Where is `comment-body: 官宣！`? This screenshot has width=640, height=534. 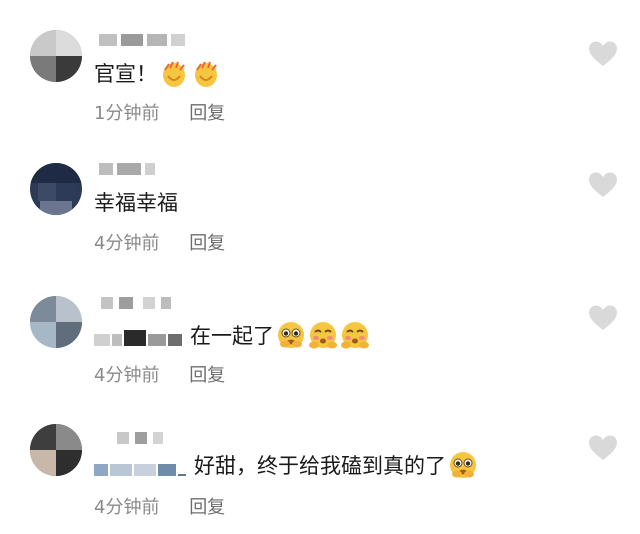 comment-body: 官宣！ is located at coordinates (125, 74).